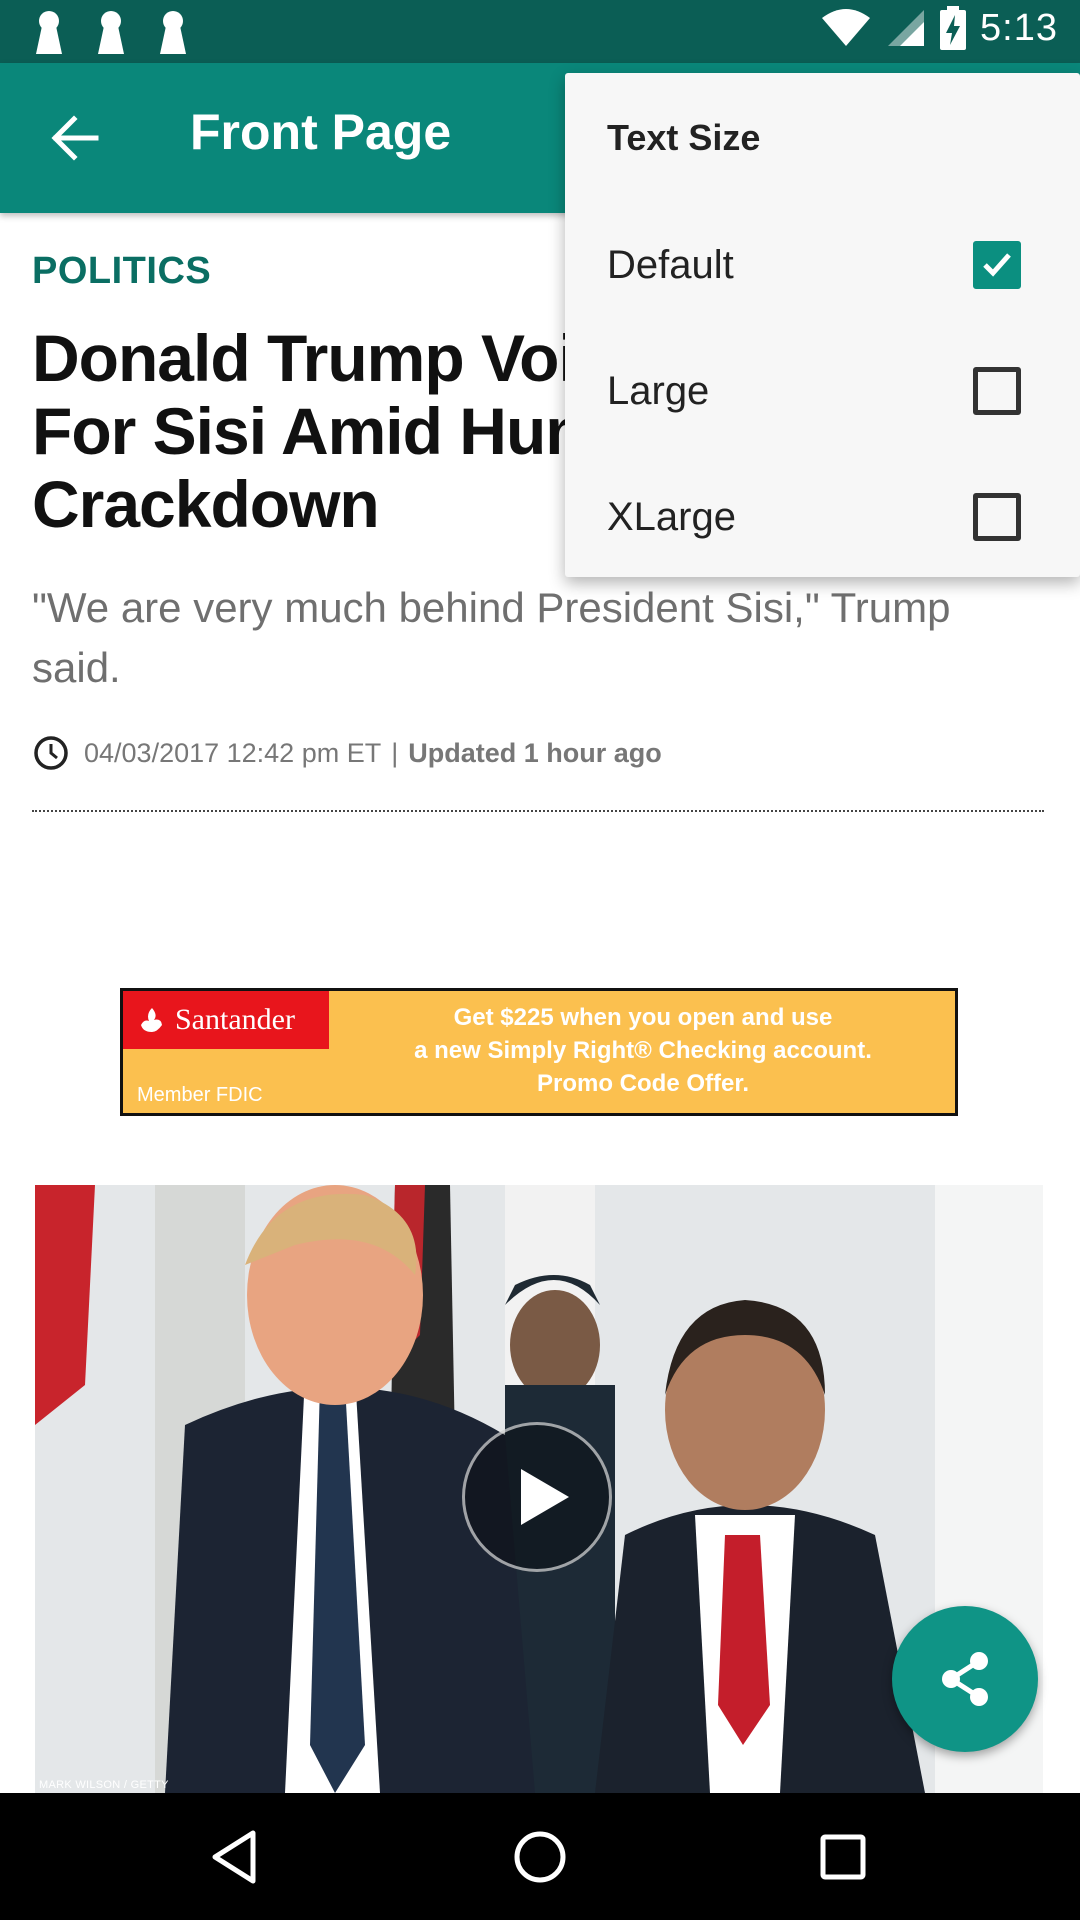  I want to click on menu-item-xlarge: XLarge, so click(822, 515).